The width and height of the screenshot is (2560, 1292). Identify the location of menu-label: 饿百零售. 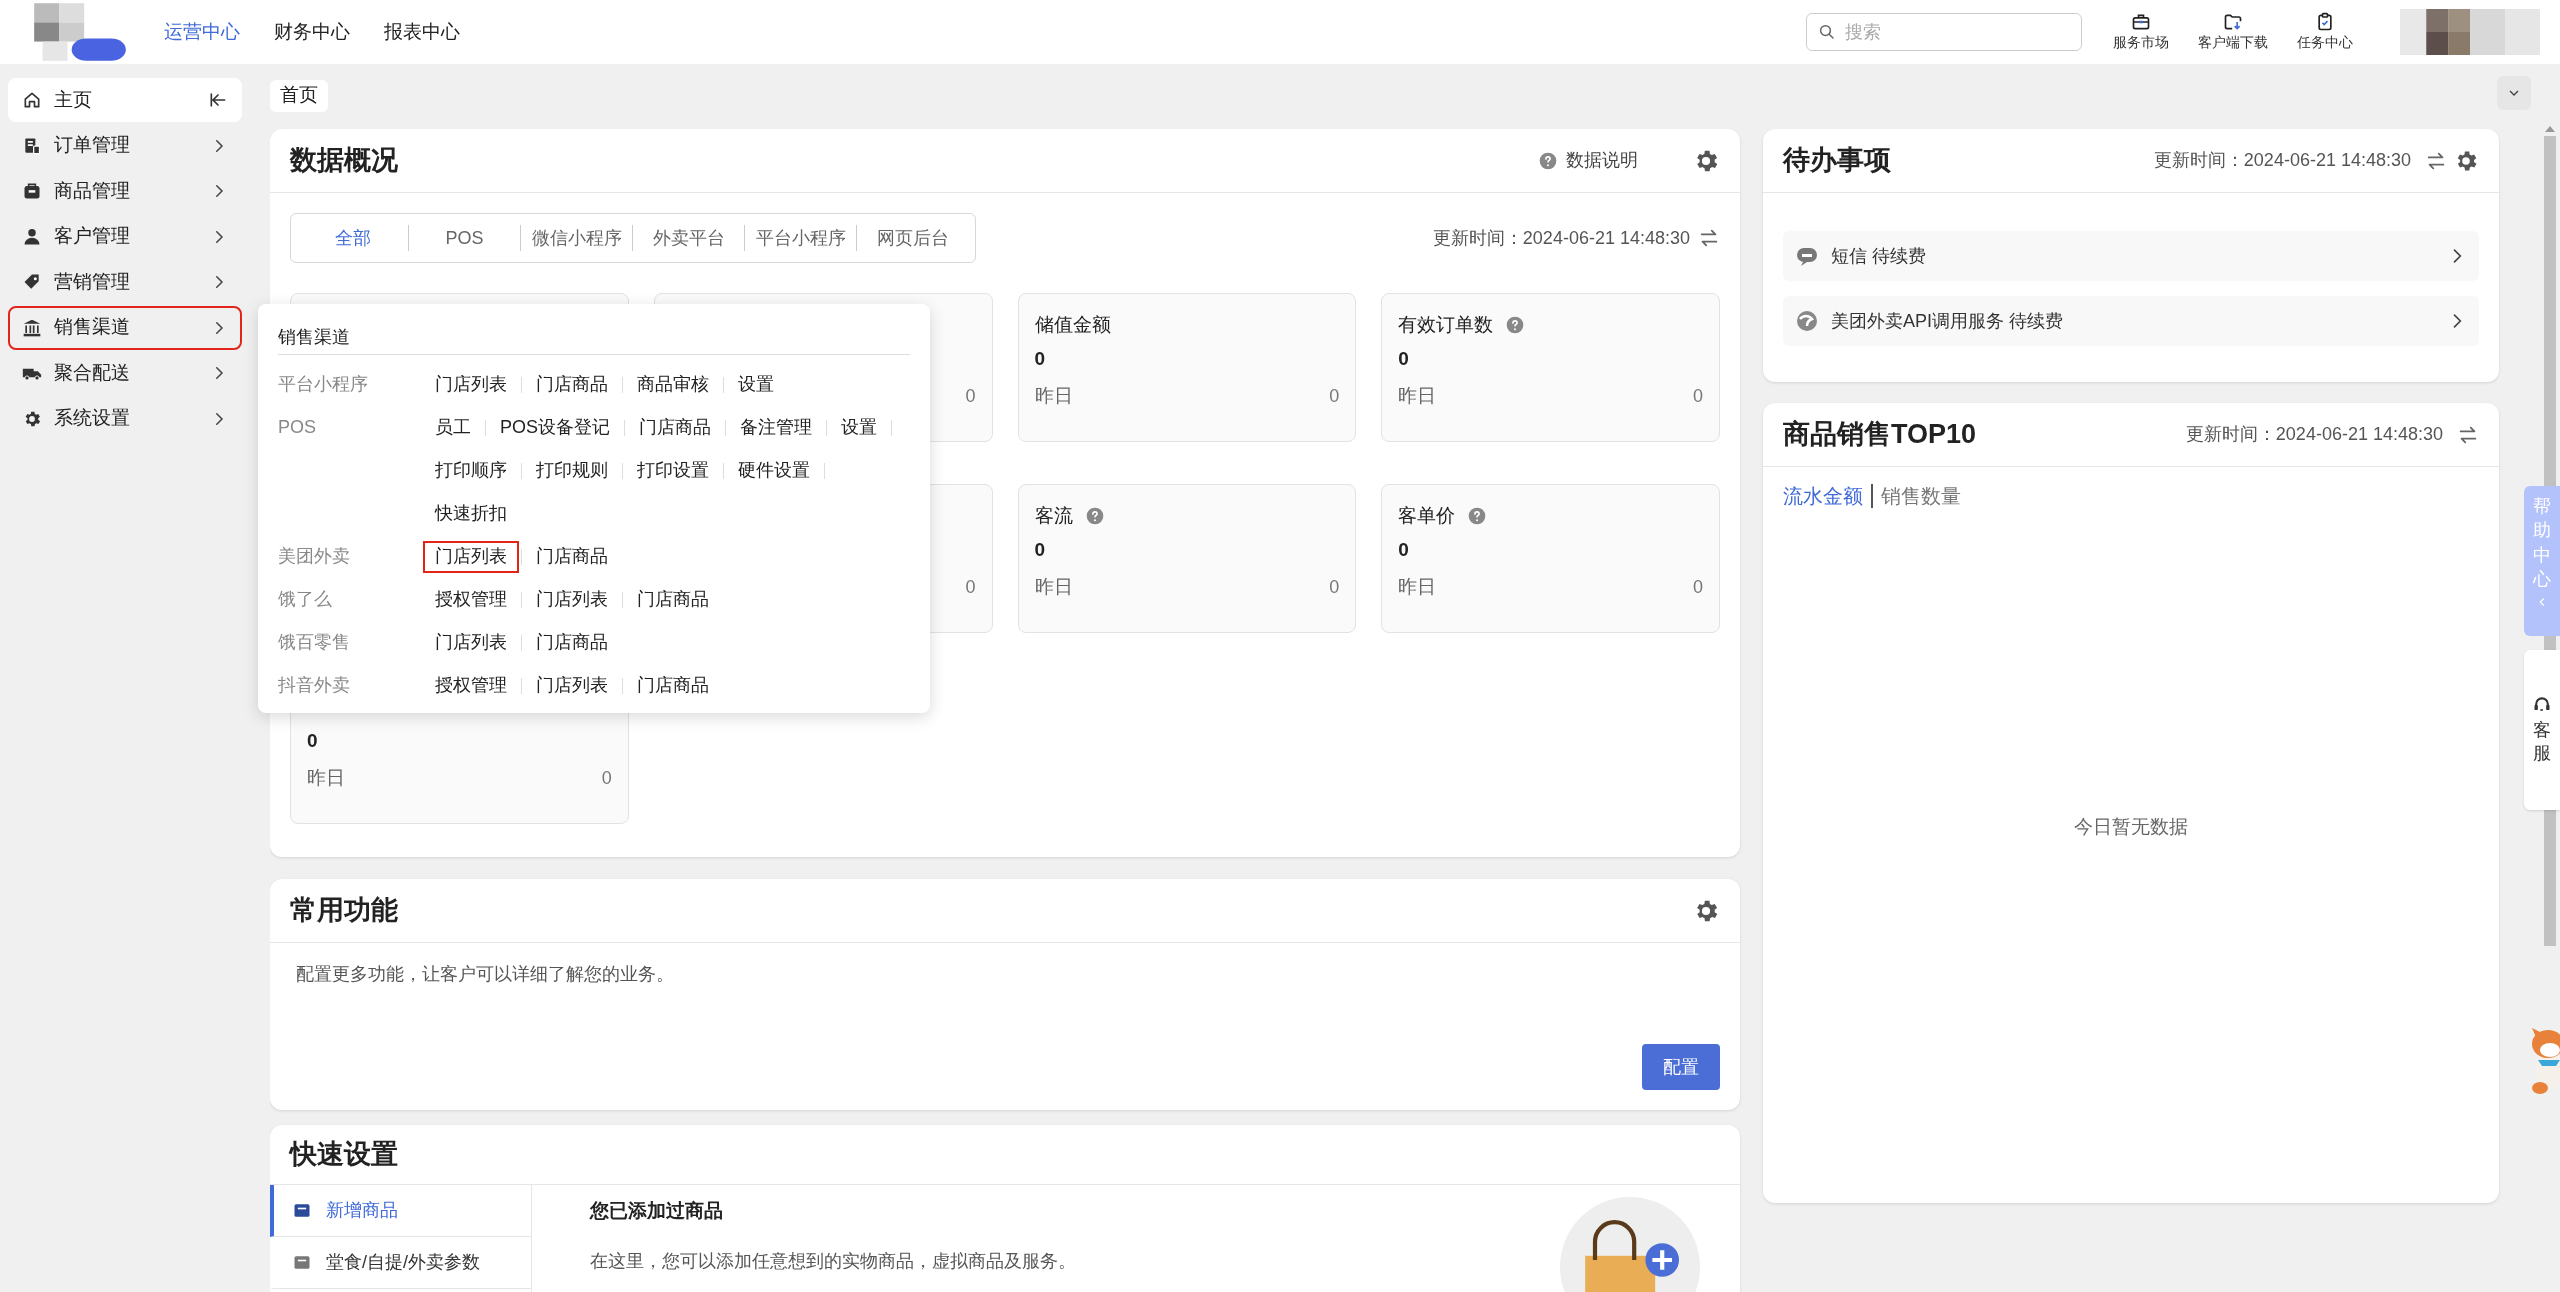
(314, 642).